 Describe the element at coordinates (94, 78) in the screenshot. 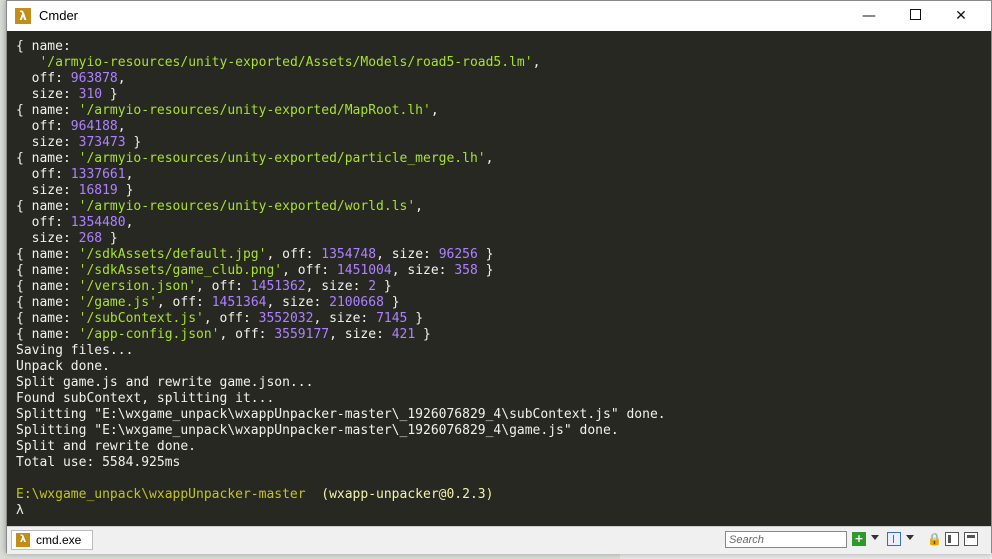

I see `terminal-text: 963878` at that location.